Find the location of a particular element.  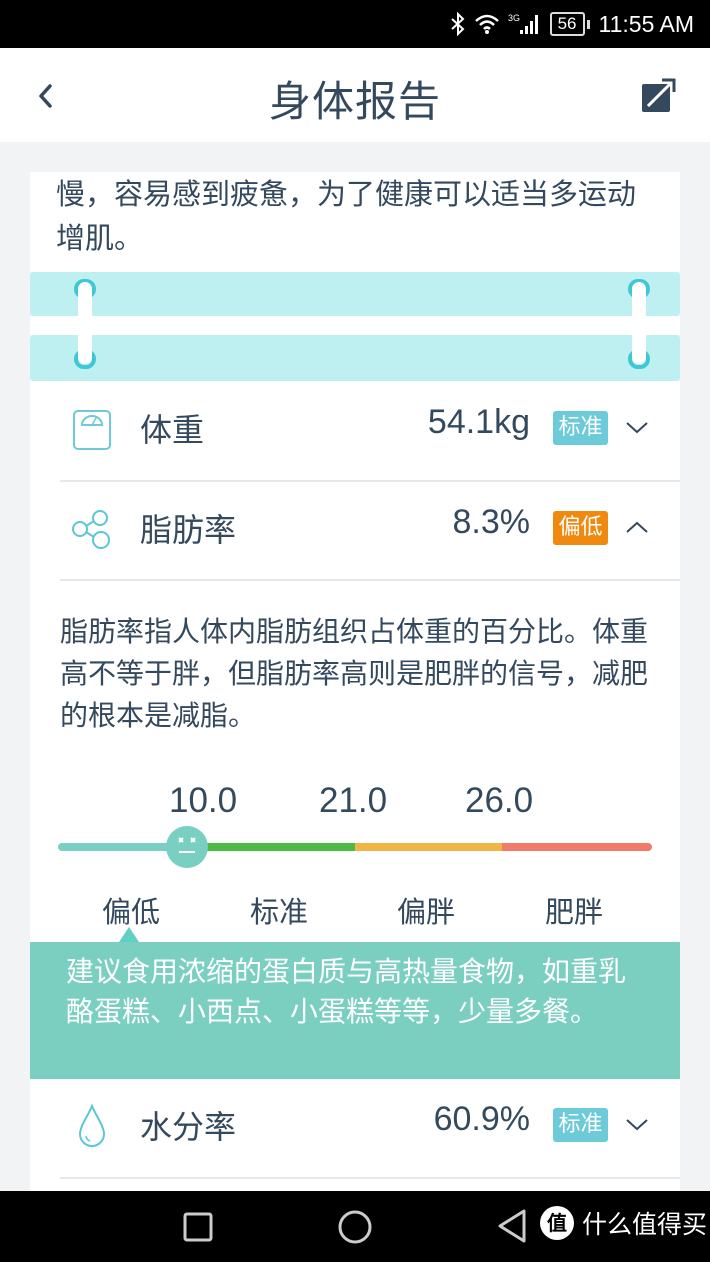

summary-text: 慢，容易感到疲惫，为了健康可以适当多运动增肌。 is located at coordinates (346, 216).